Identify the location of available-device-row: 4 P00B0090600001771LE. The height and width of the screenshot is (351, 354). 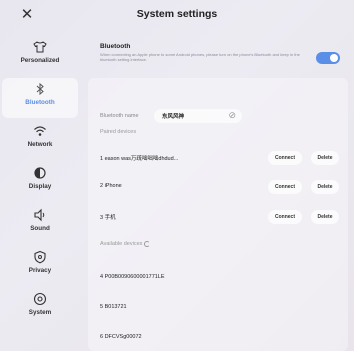
(218, 278).